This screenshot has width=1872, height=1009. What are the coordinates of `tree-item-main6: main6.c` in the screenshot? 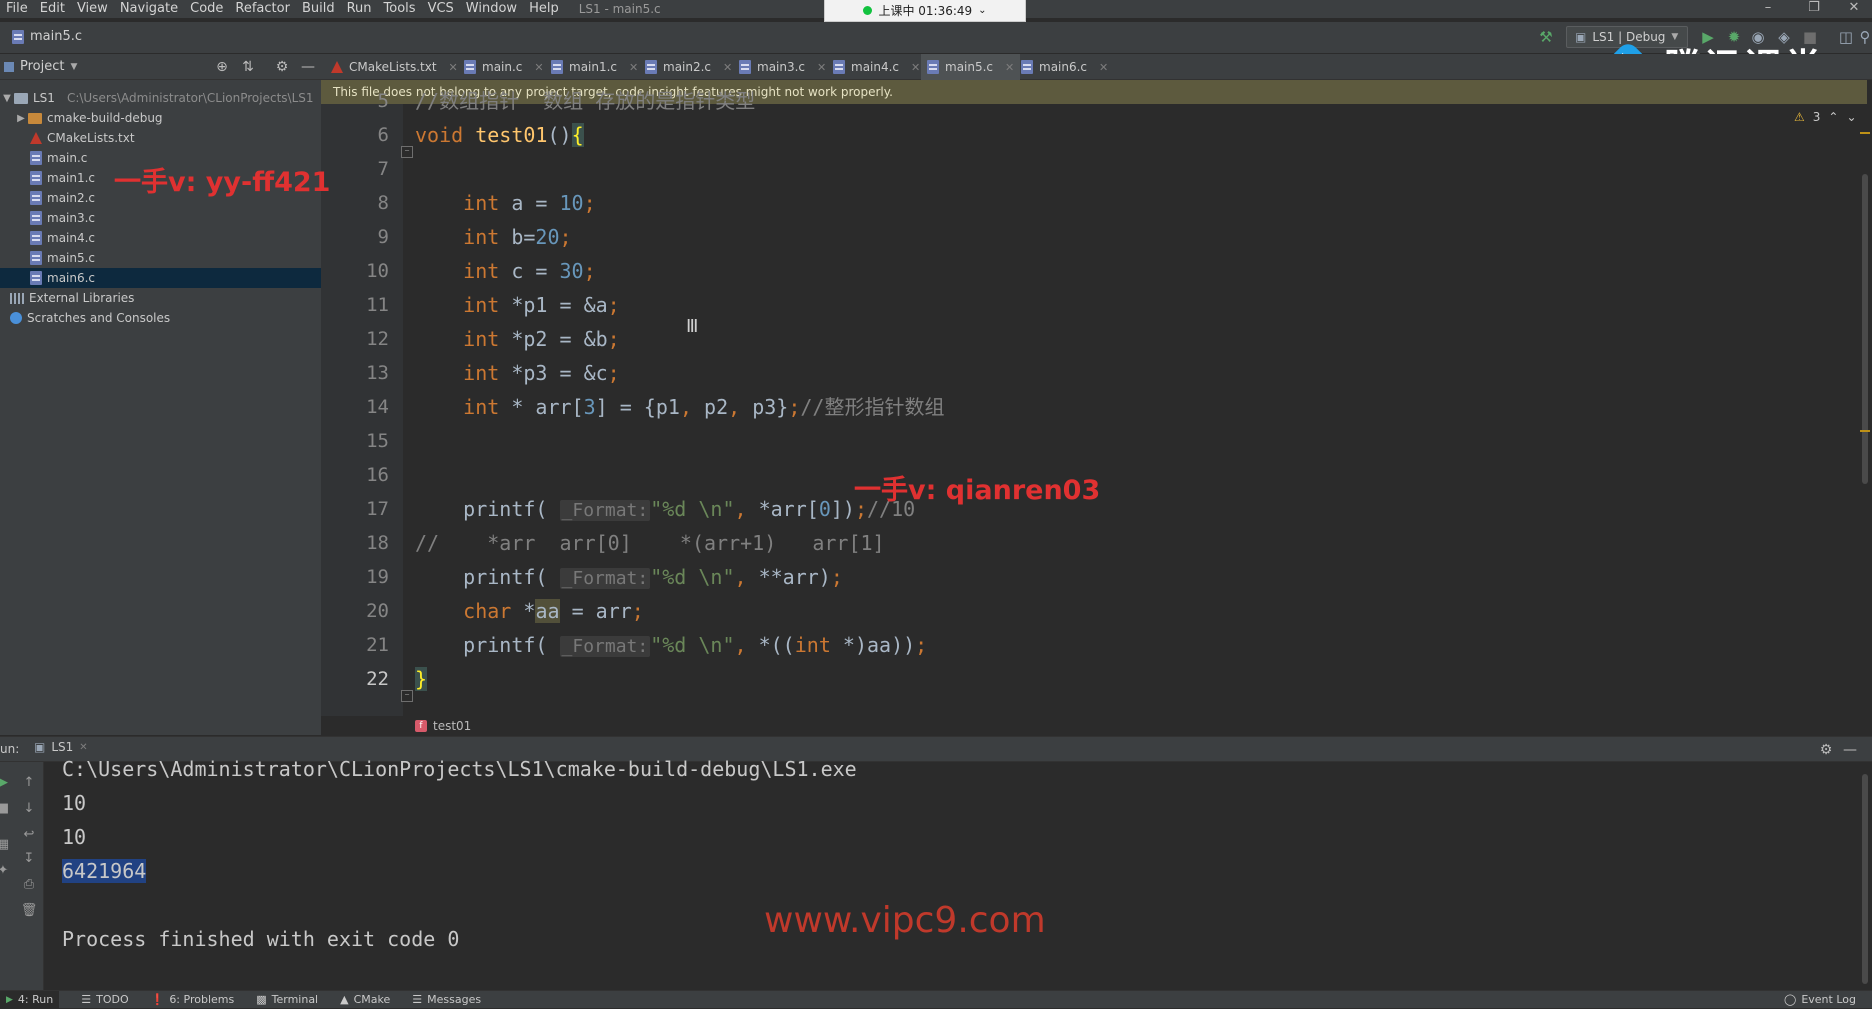 It's located at (175, 278).